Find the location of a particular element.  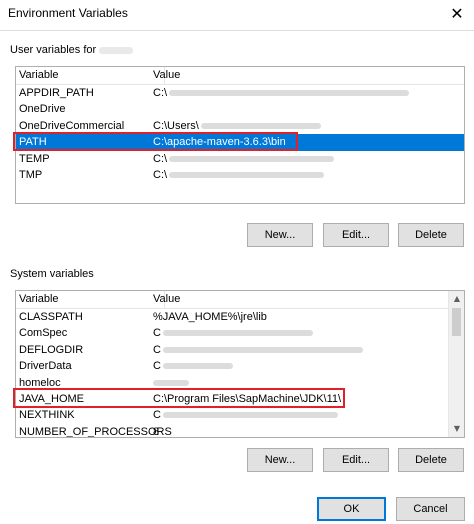

scroll-thumb is located at coordinates (456, 322).